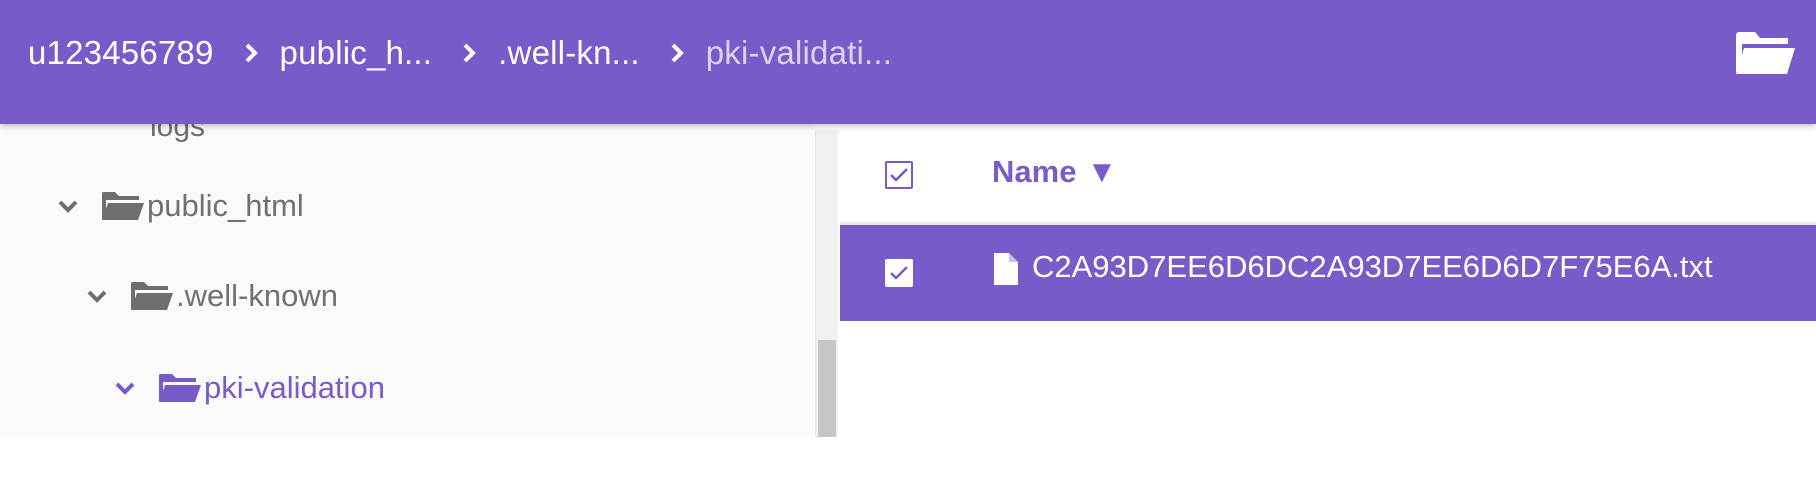 The image size is (1816, 477). I want to click on tree-item-partial: logs, so click(177, 134).